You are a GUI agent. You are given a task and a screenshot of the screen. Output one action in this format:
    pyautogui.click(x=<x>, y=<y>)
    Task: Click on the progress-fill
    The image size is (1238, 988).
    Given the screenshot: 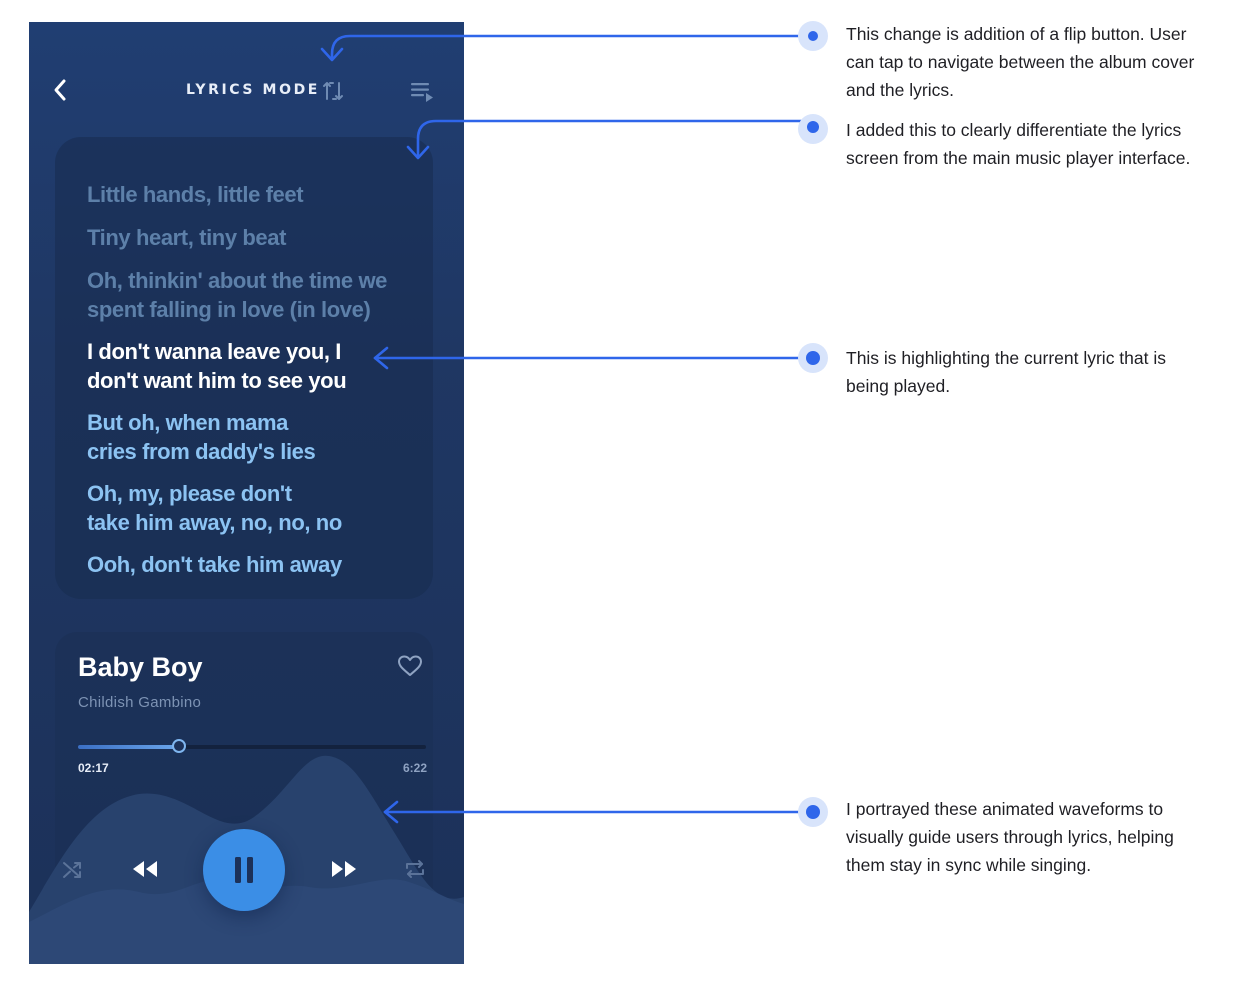 What is the action you would take?
    pyautogui.click(x=128, y=747)
    